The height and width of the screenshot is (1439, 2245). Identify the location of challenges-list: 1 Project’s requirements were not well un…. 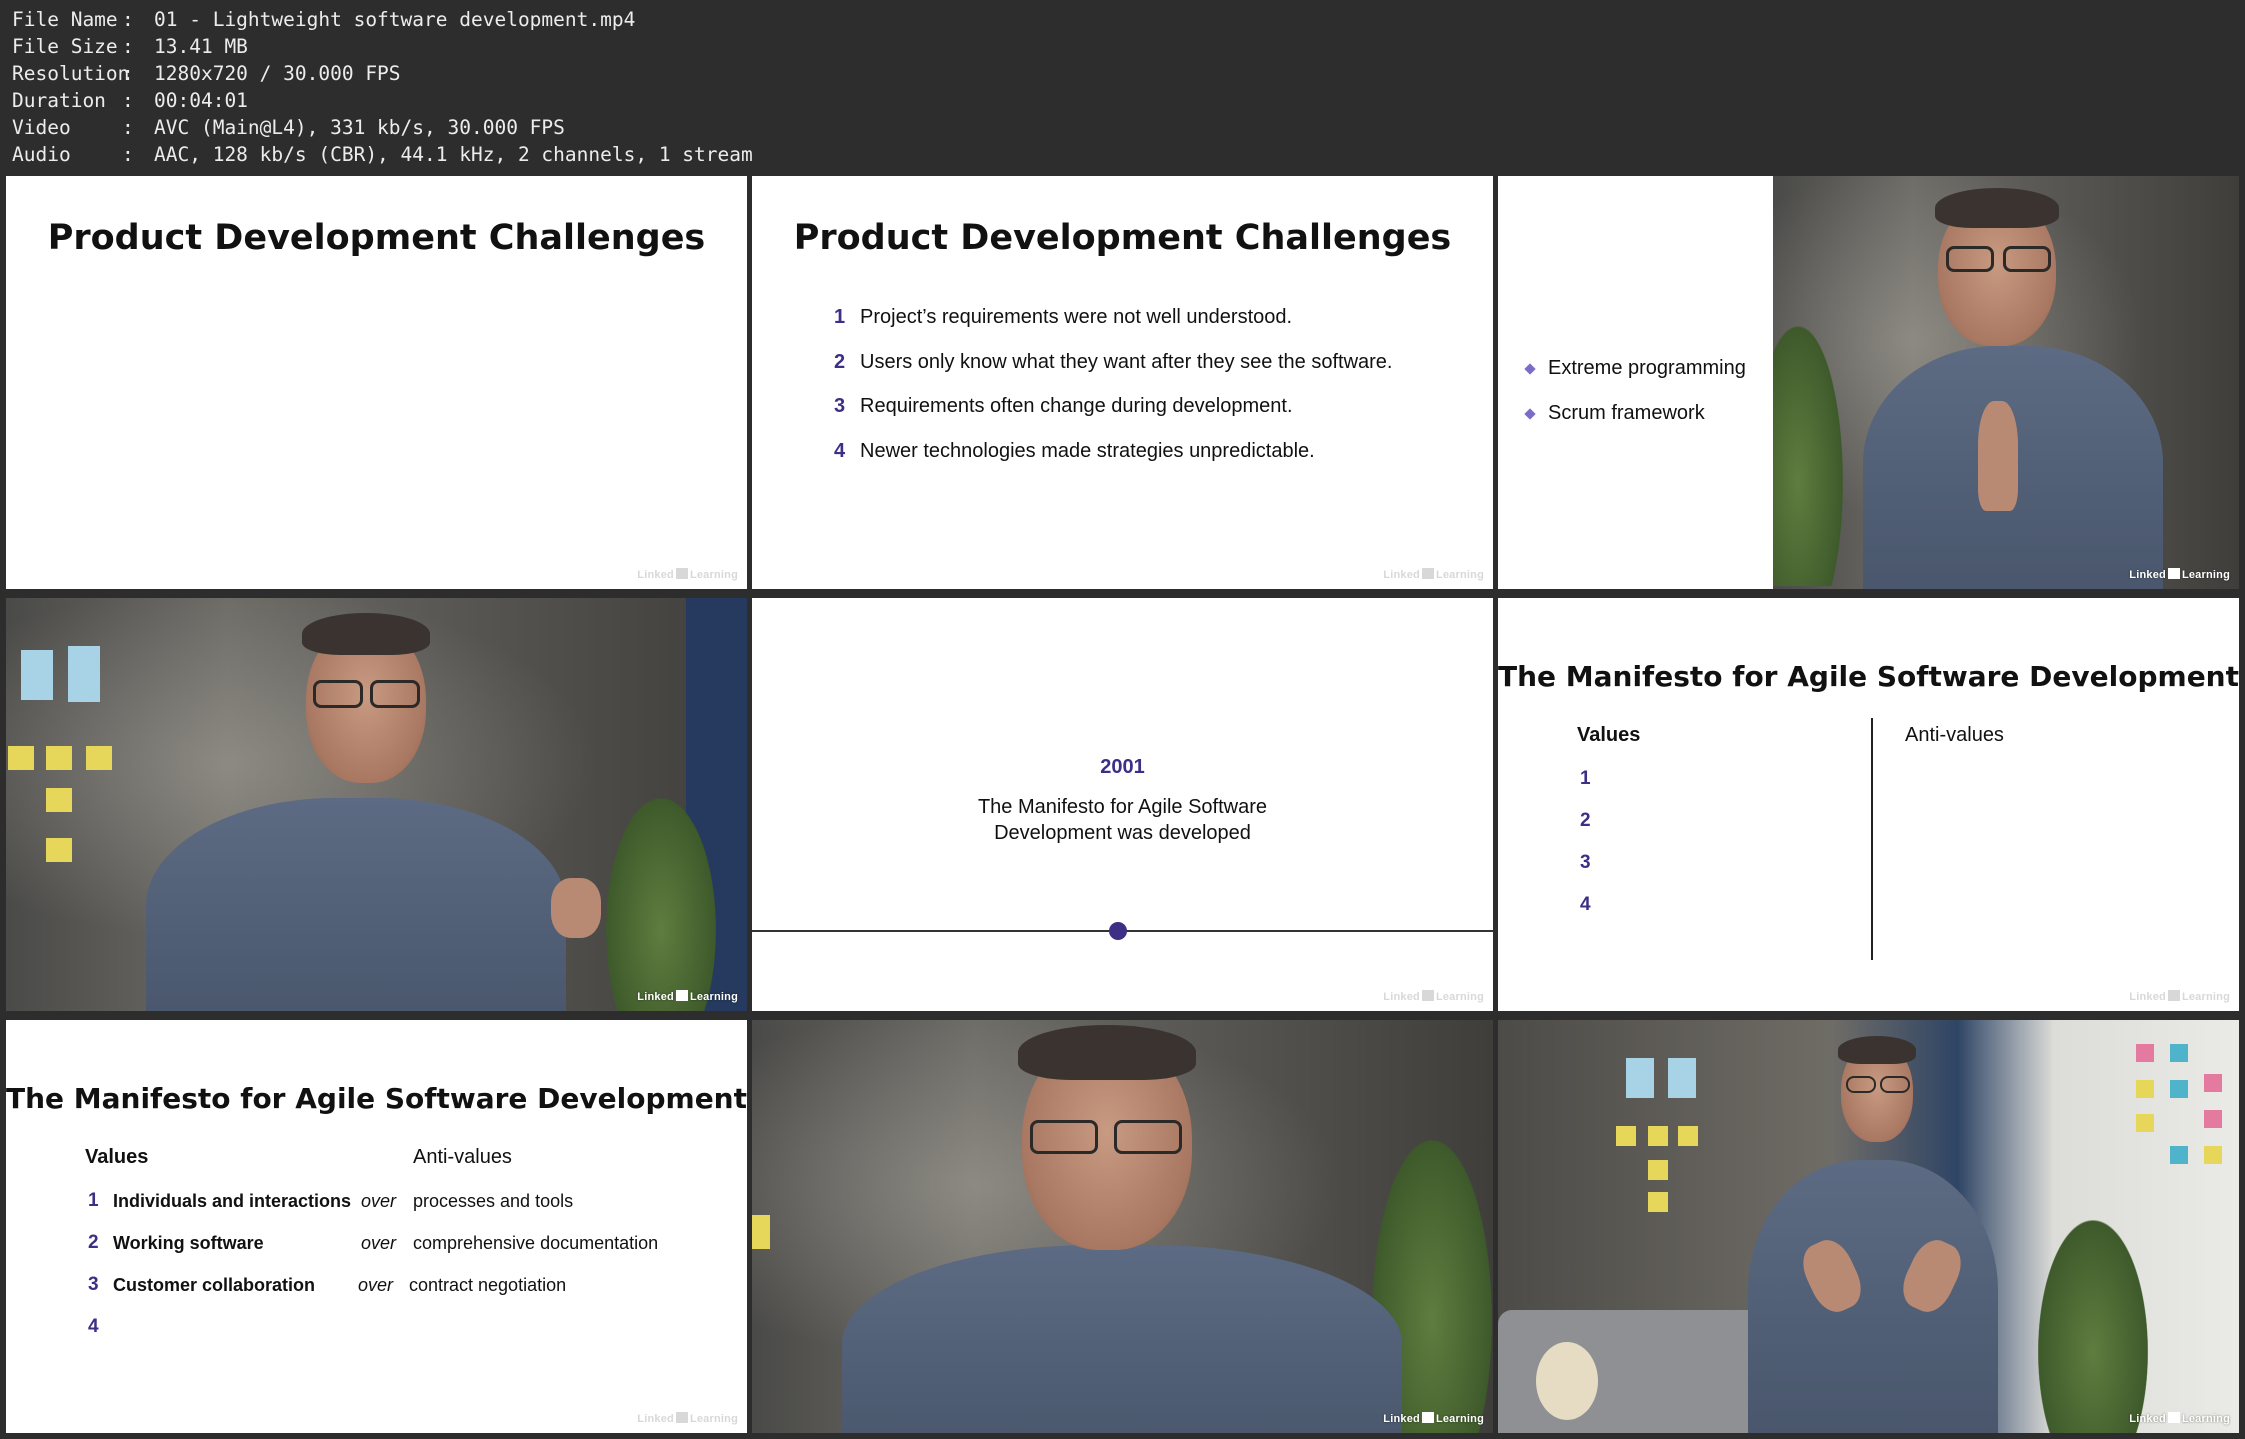
(1113, 395).